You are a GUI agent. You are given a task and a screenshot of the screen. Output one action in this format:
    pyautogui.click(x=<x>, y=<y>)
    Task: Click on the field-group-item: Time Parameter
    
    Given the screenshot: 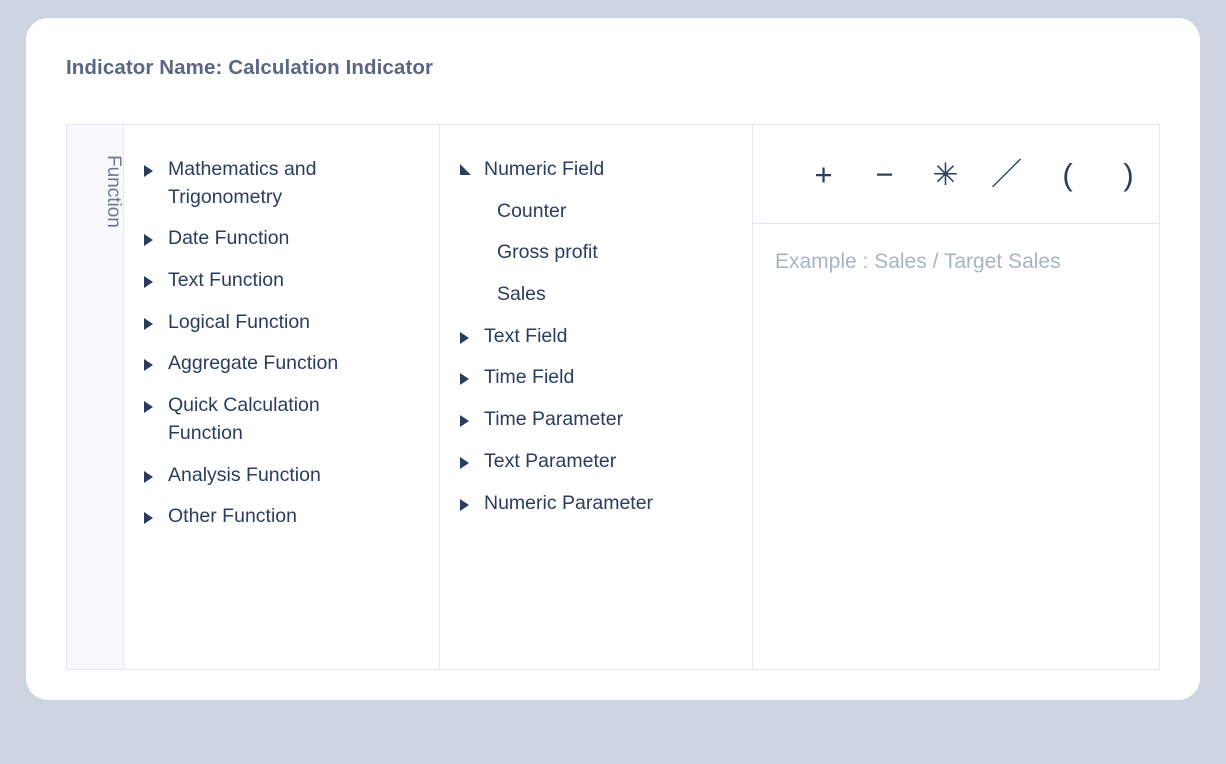 What is the action you would take?
    pyautogui.click(x=596, y=420)
    